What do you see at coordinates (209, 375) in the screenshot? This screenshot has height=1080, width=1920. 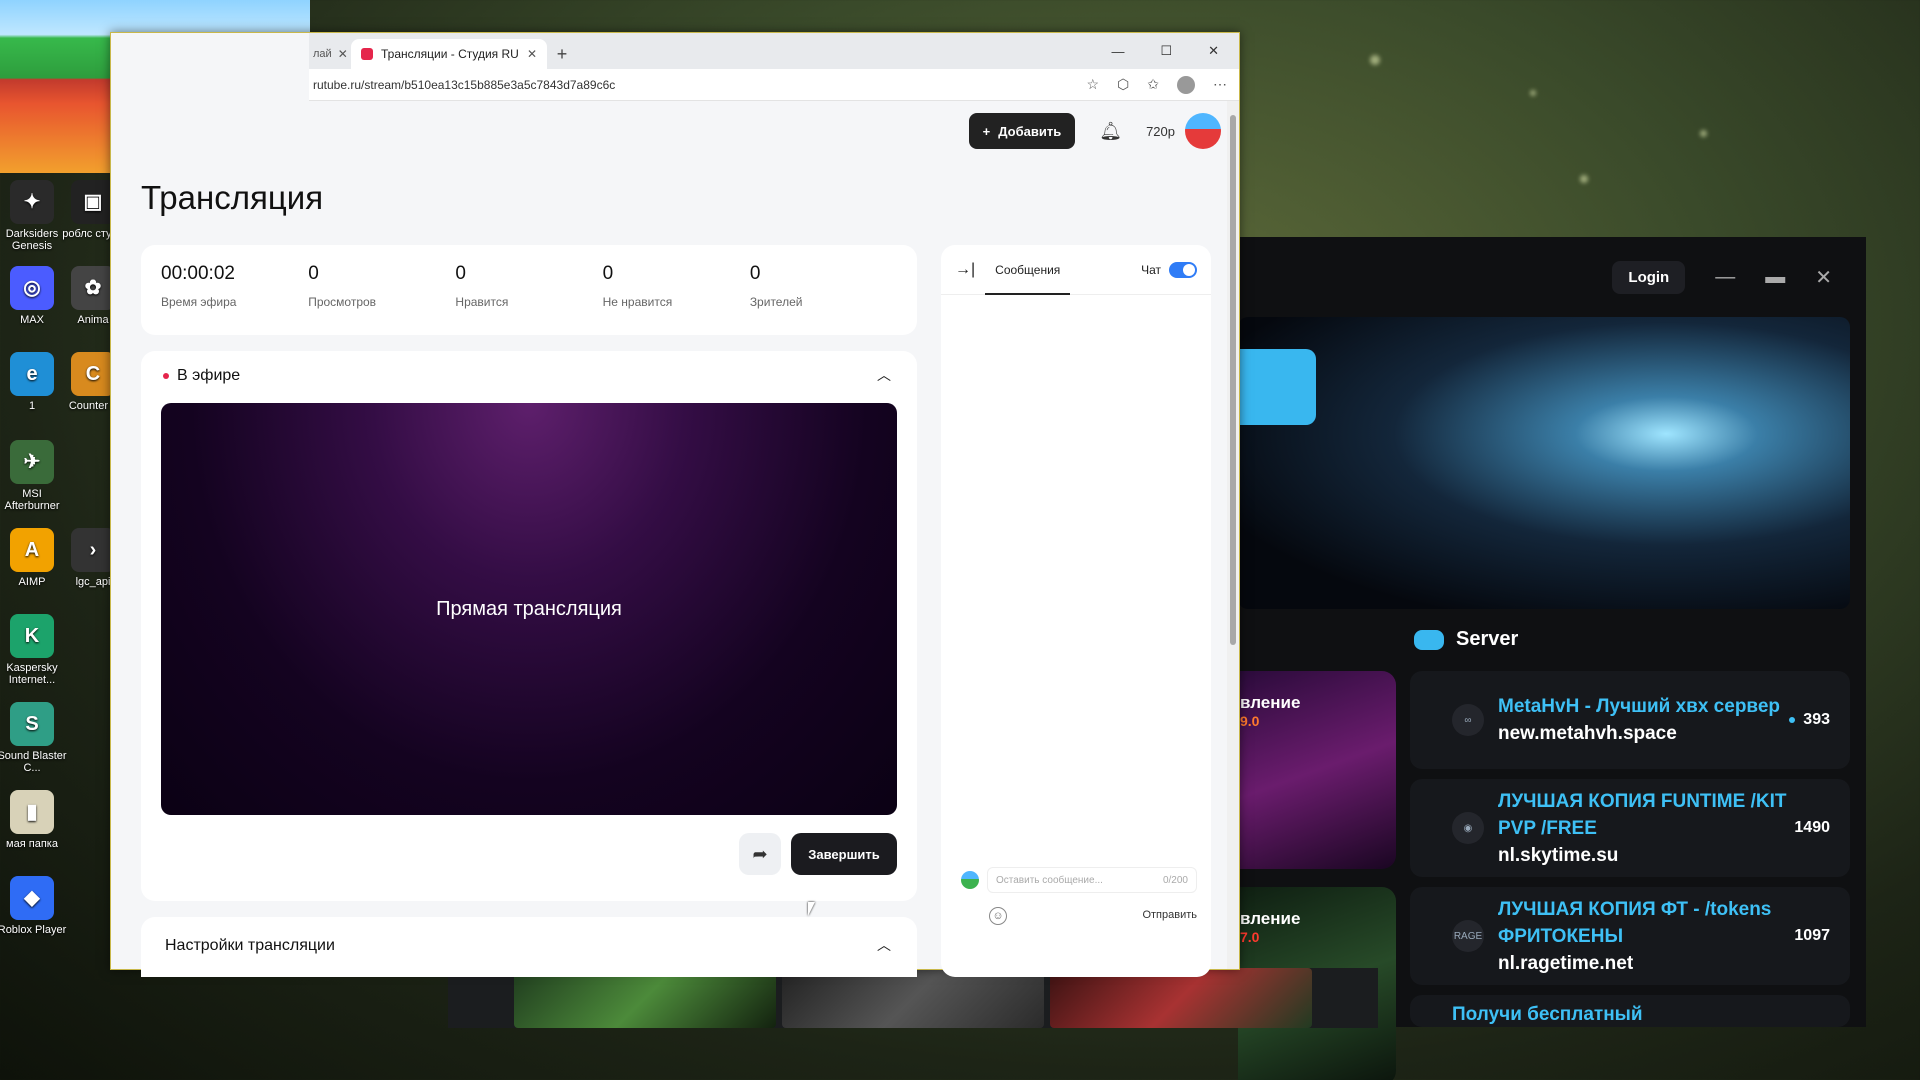 I see `live-heading-label: В эфире` at bounding box center [209, 375].